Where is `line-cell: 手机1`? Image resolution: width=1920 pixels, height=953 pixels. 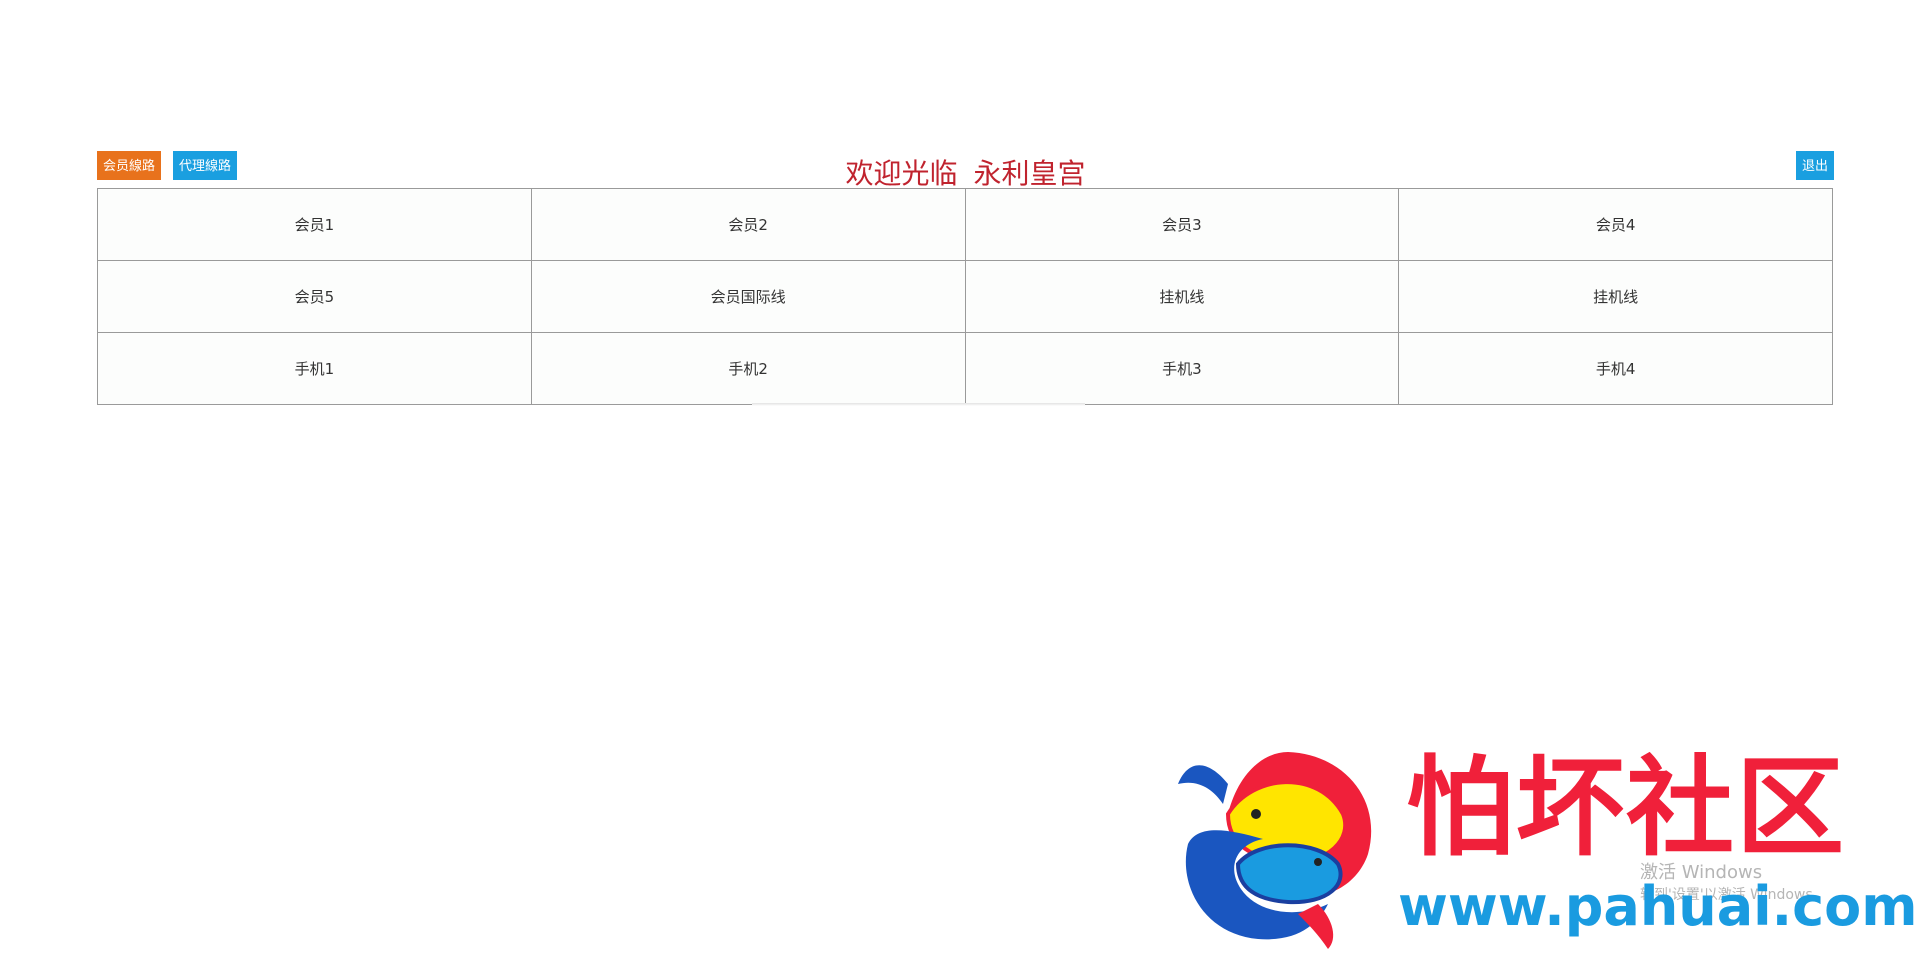 line-cell: 手机1 is located at coordinates (314, 368).